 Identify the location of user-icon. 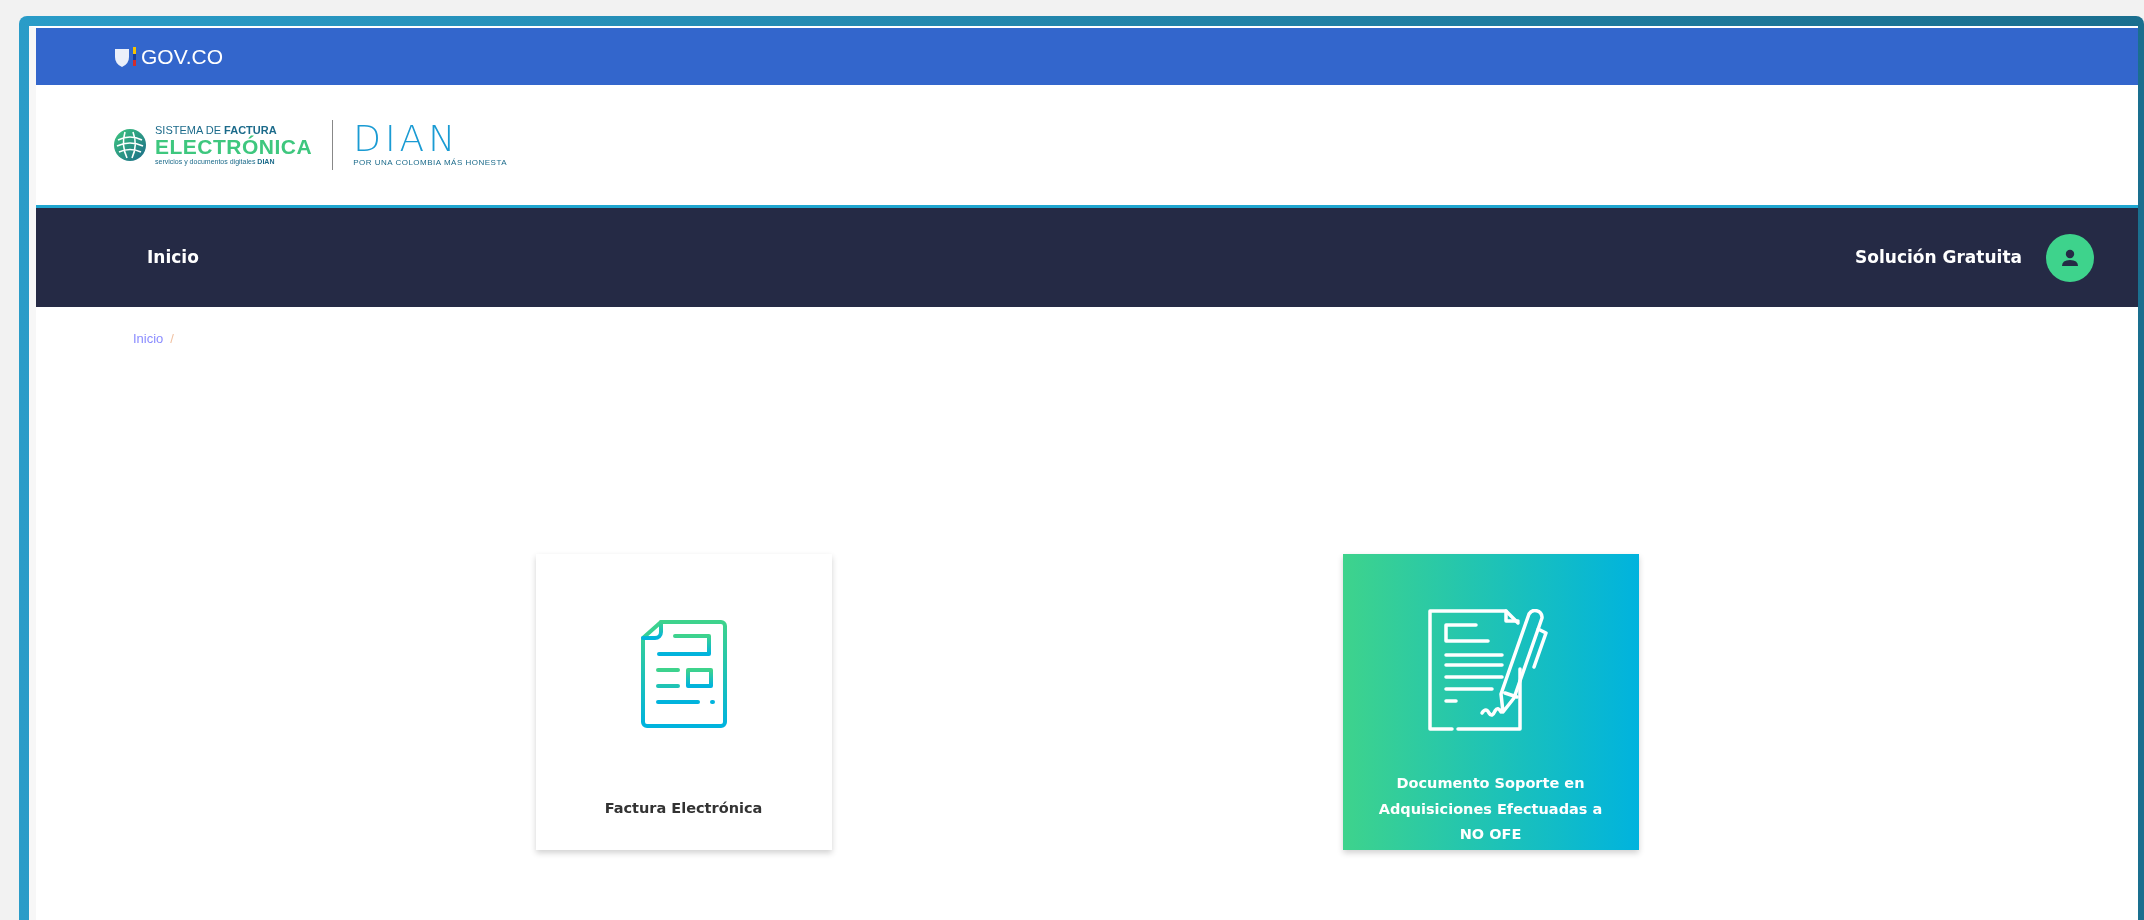
(2070, 257).